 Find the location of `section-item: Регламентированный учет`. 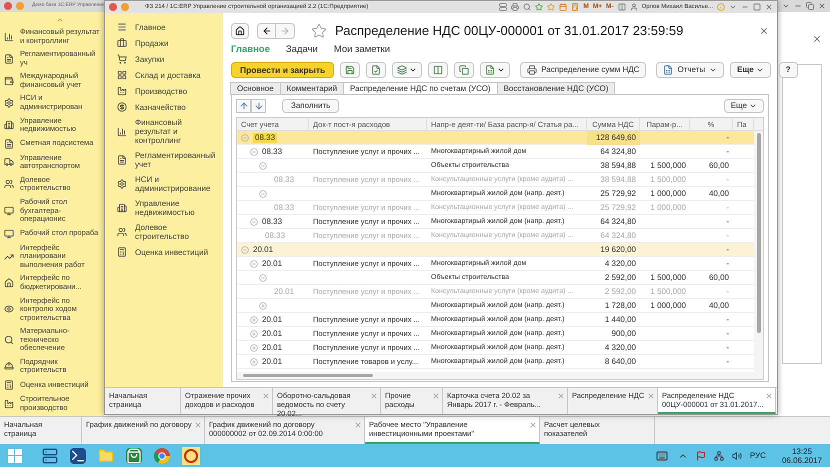

section-item: Регламентированный учет is located at coordinates (177, 160).